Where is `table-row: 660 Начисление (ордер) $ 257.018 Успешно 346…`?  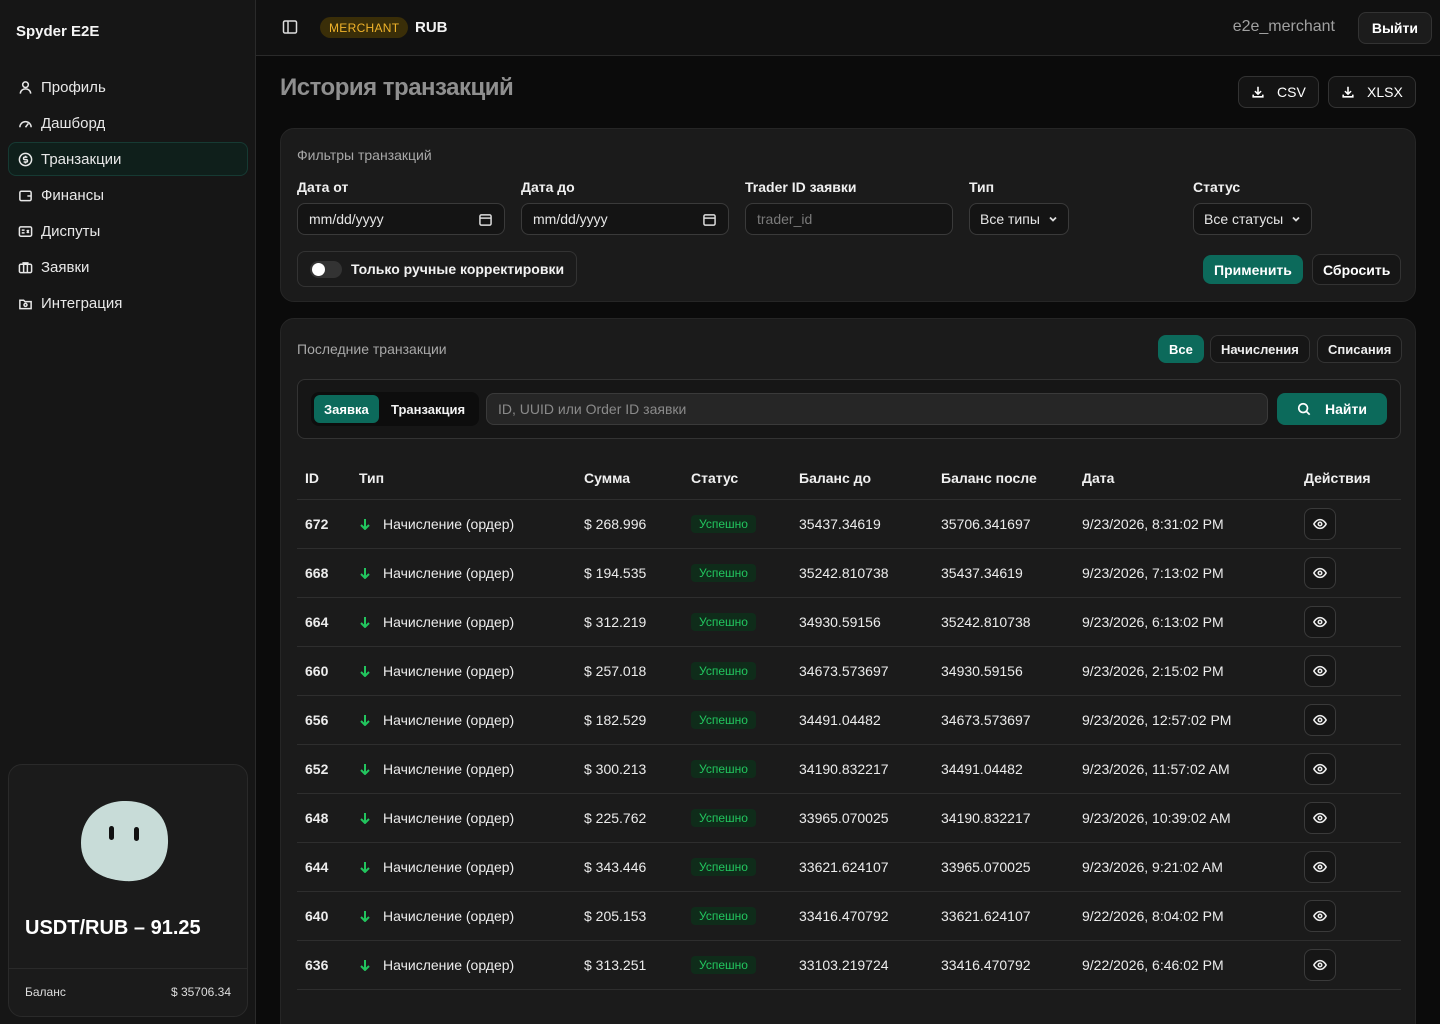
table-row: 660 Начисление (ордер) $ 257.018 Успешно 346… is located at coordinates (849, 671).